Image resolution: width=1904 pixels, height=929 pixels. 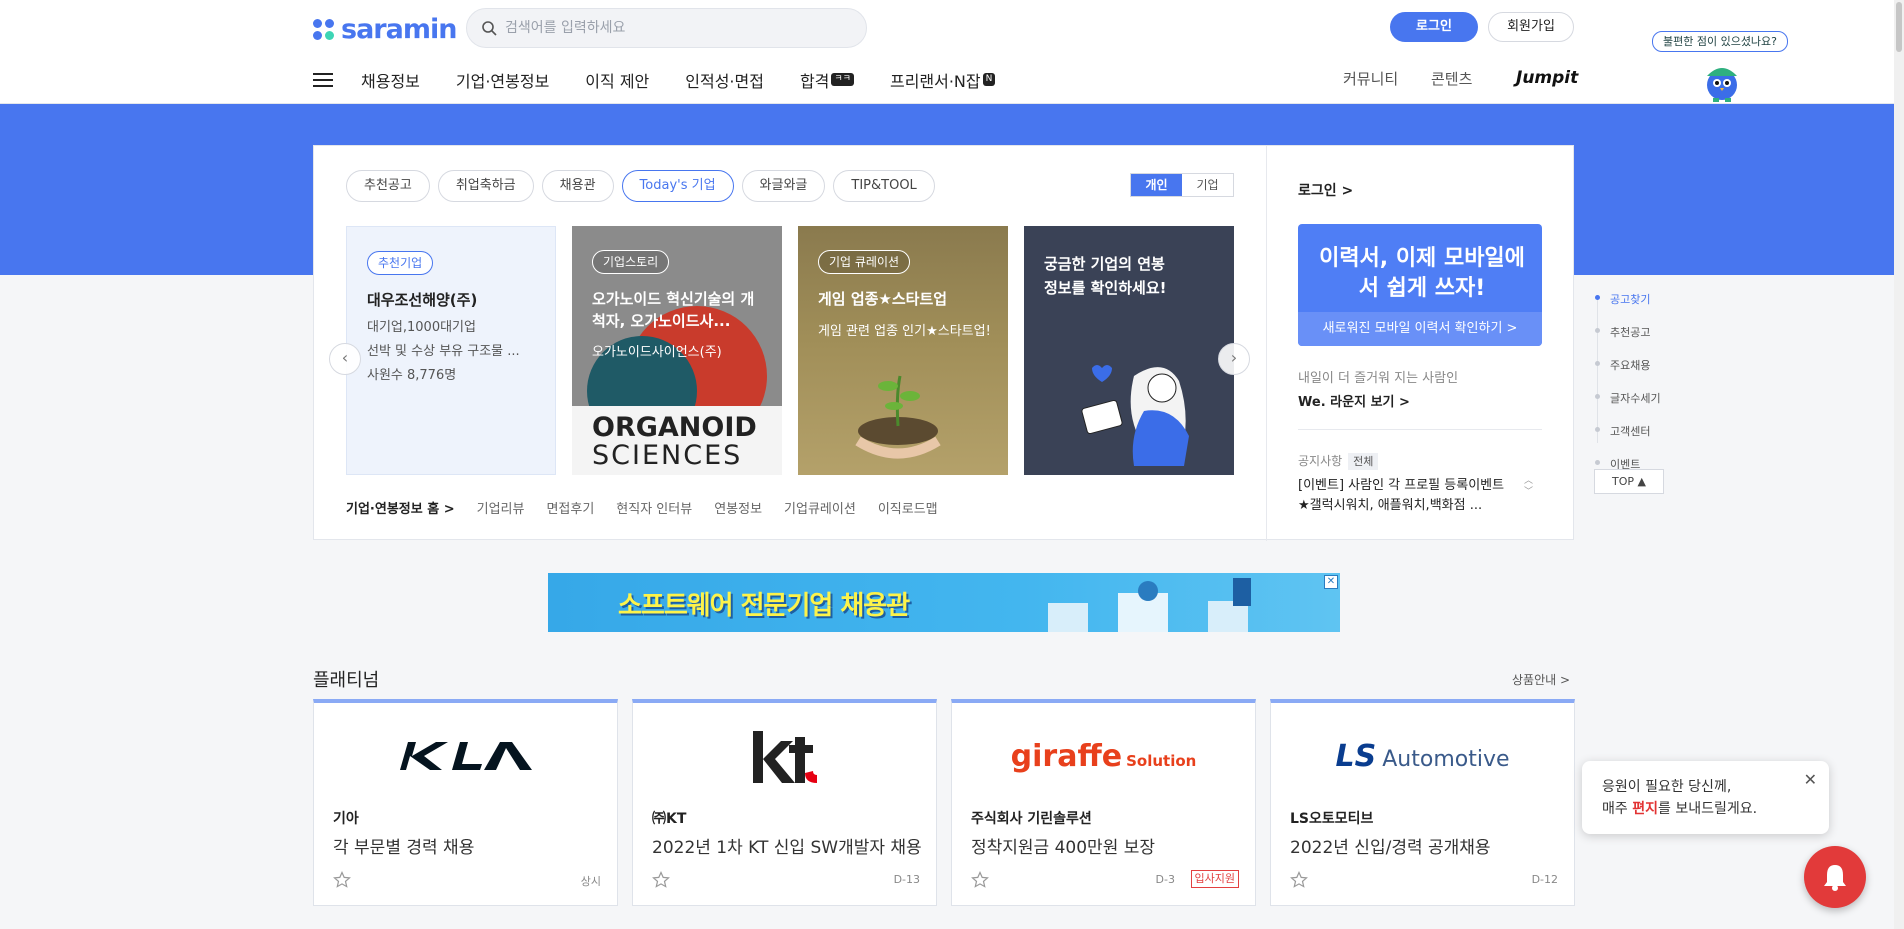 What do you see at coordinates (1705, 797) in the screenshot?
I see `letter-popup: 응원이 필요한 당신께, 매주 편지를 보내드릴게요. ✕` at bounding box center [1705, 797].